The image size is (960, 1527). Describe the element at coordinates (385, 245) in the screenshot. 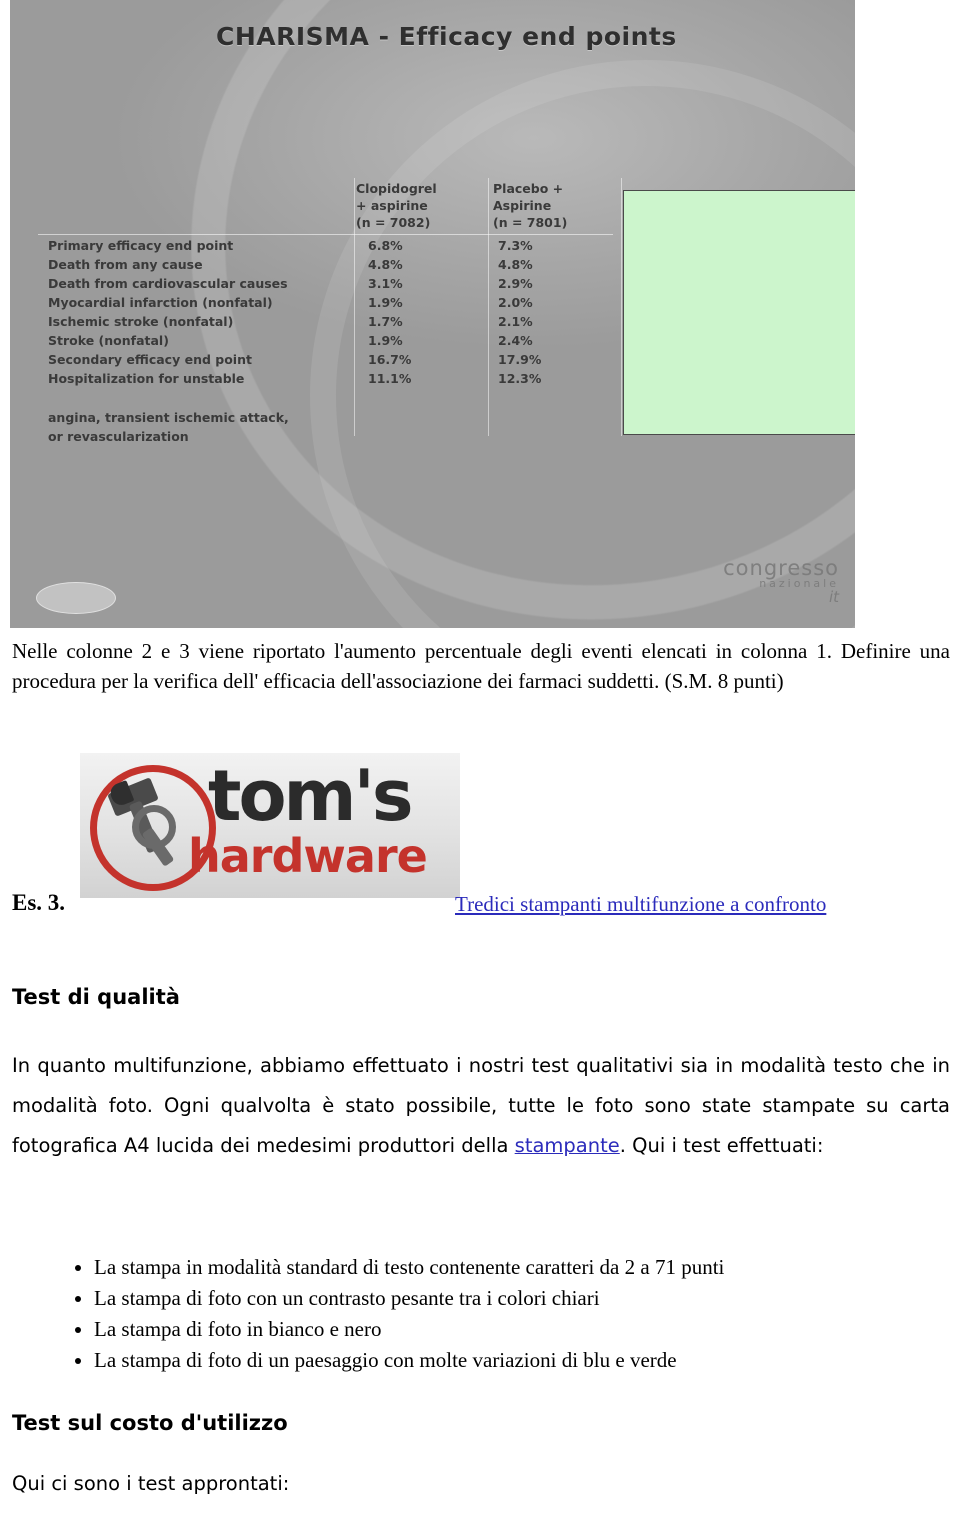

I see `row-value-col1: 6.8%` at that location.